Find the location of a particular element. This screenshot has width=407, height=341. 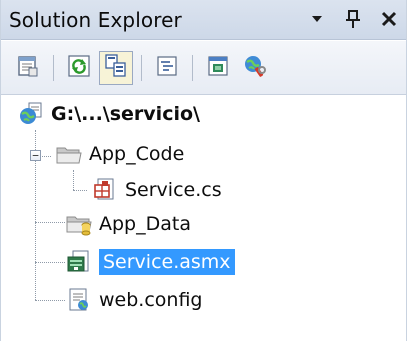

panel-title: Solution Explorer is located at coordinates (95, 20).